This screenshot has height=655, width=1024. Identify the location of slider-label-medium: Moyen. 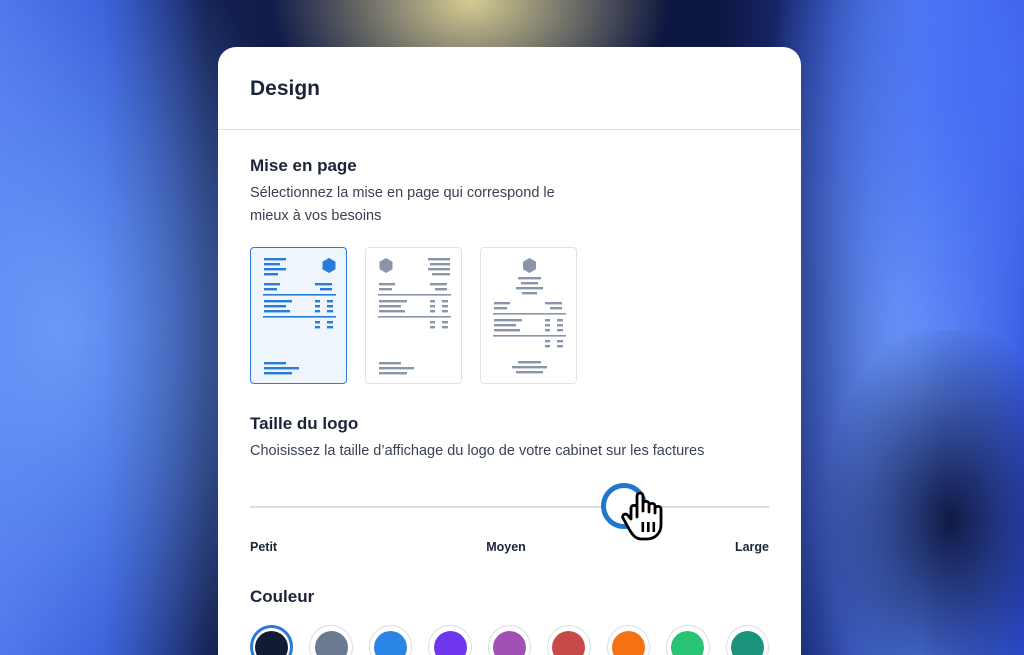
(506, 547).